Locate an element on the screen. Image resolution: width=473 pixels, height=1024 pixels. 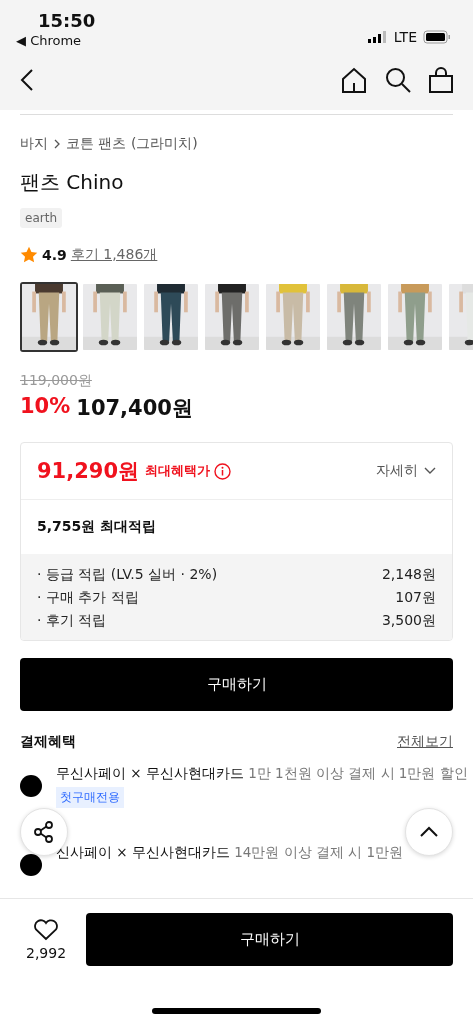
max-benefit-price: 91,290원 is located at coordinates (88, 471).